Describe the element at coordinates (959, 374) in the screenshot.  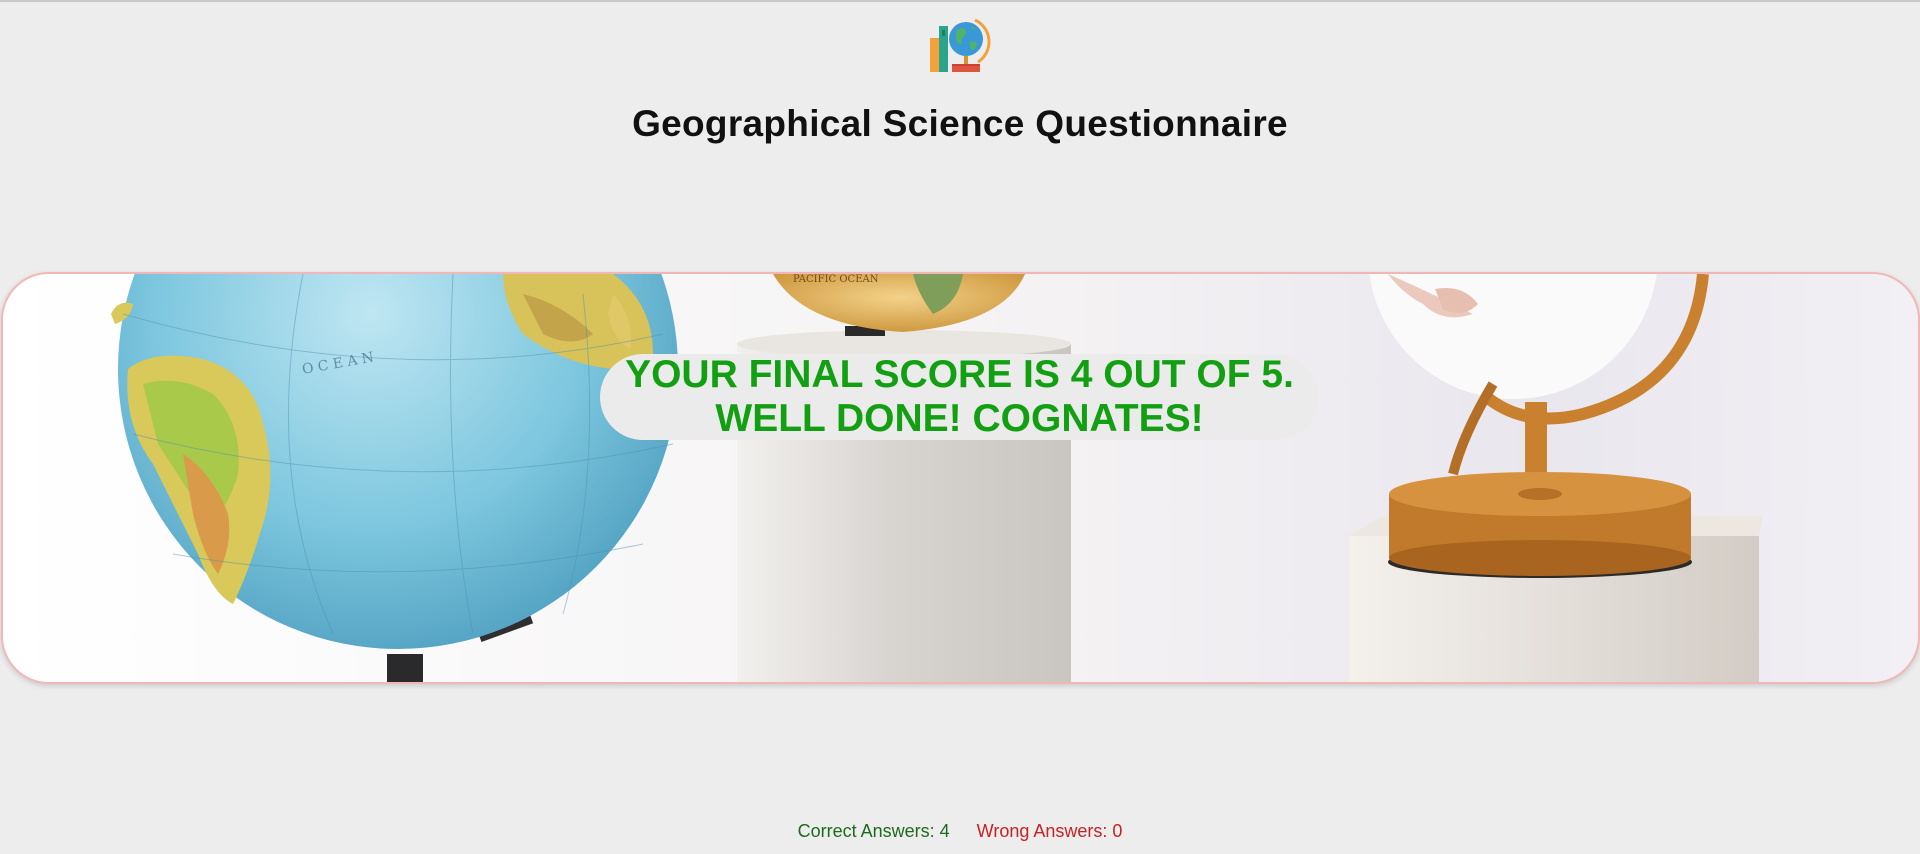
I see `score-line-1: YOUR FINAL SCORE IS 4 OUT OF 5.` at that location.